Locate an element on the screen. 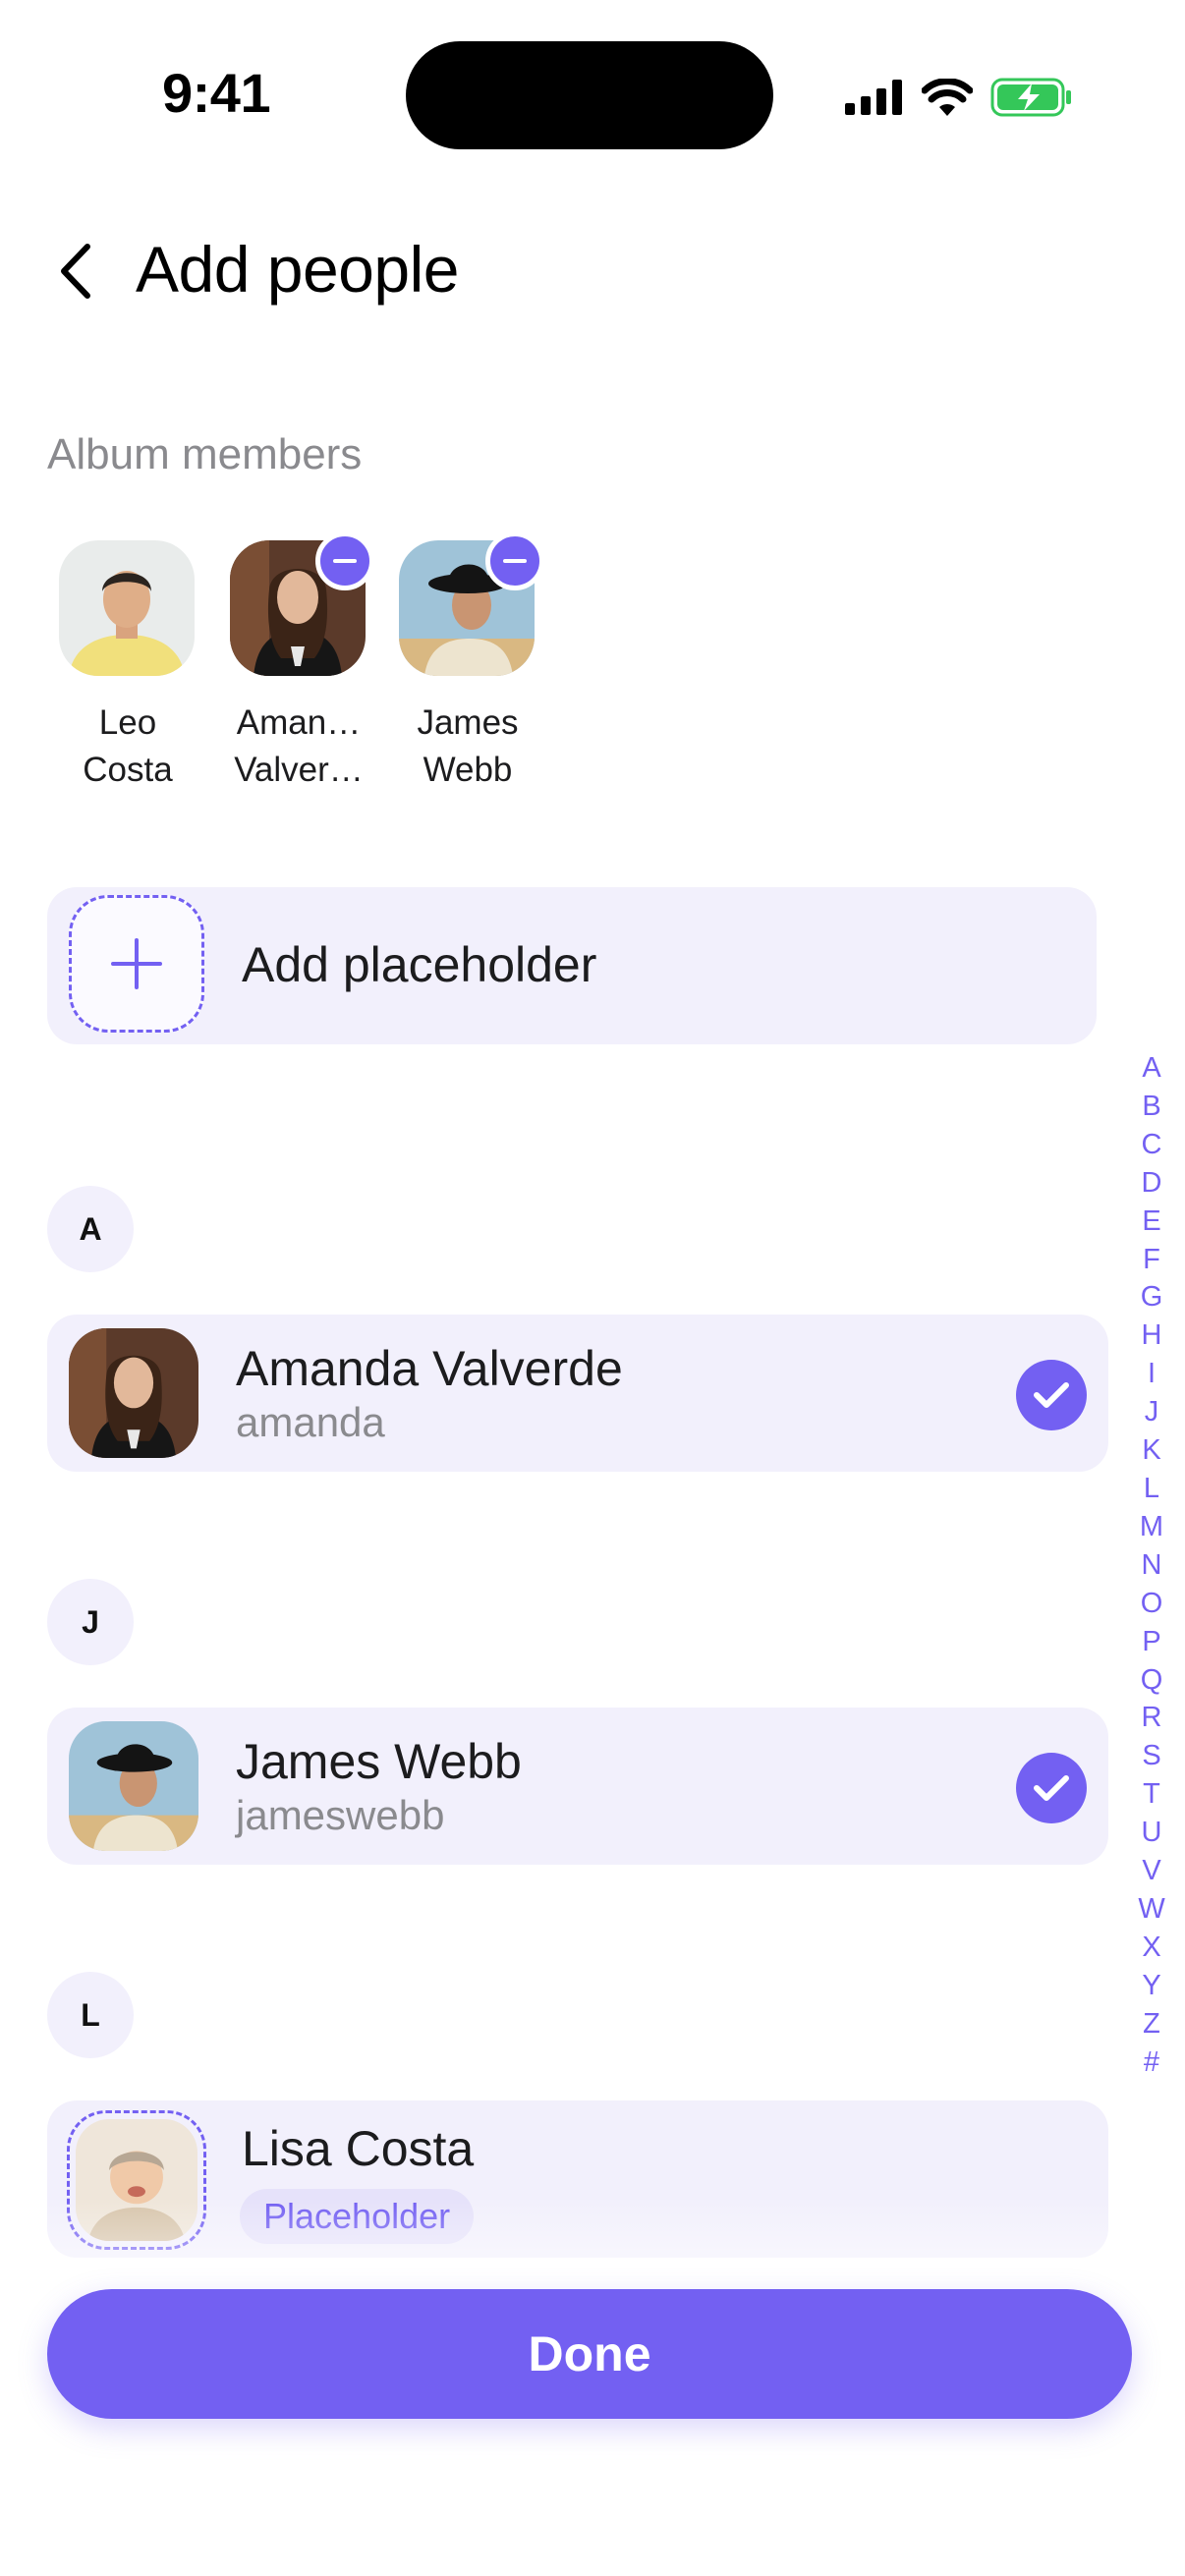 This screenshot has height=2576, width=1185. back-button is located at coordinates (75, 271).